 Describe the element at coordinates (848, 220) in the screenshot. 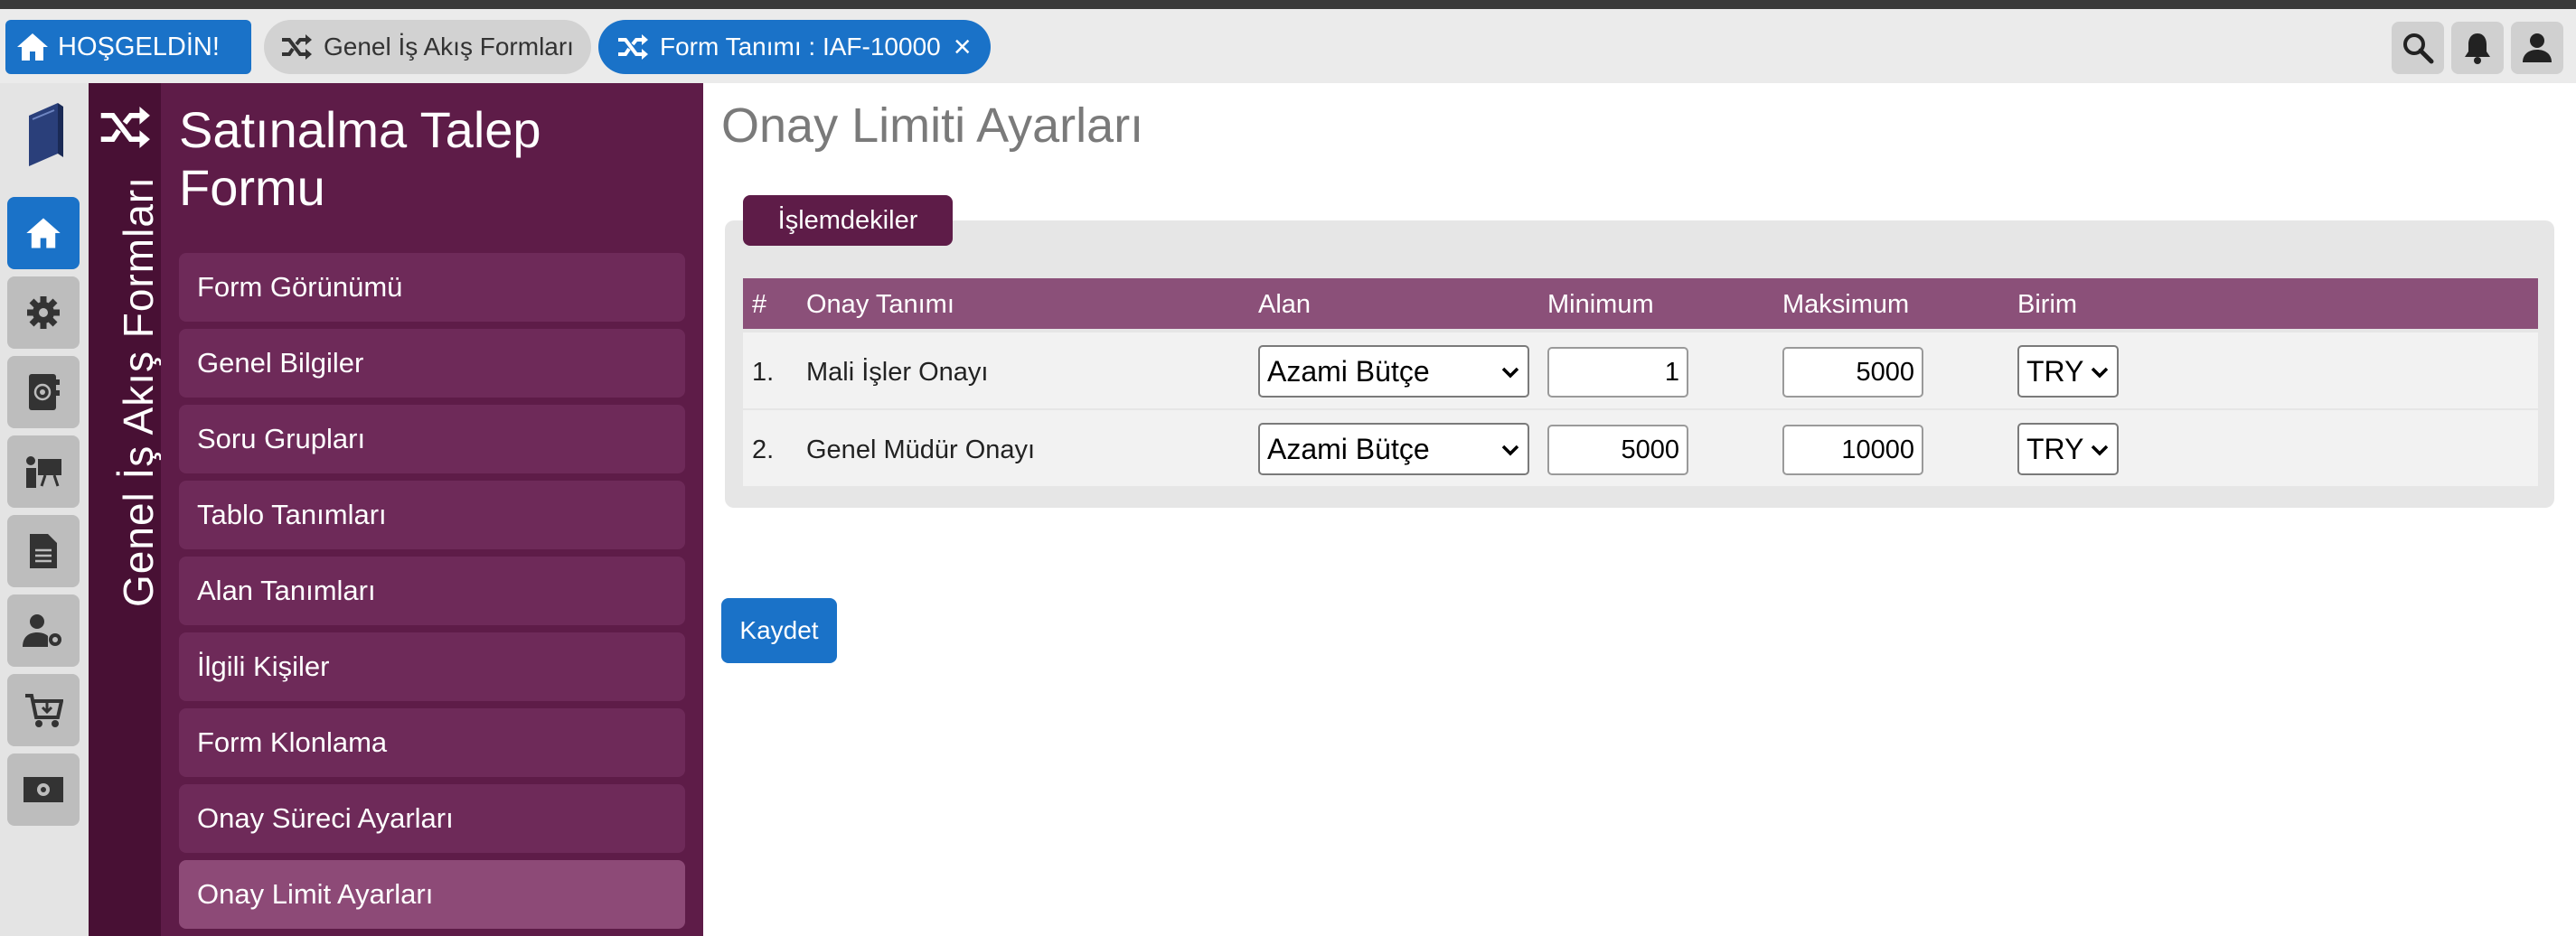

I see `tab-islemdekiler: İşlemdekiler` at that location.